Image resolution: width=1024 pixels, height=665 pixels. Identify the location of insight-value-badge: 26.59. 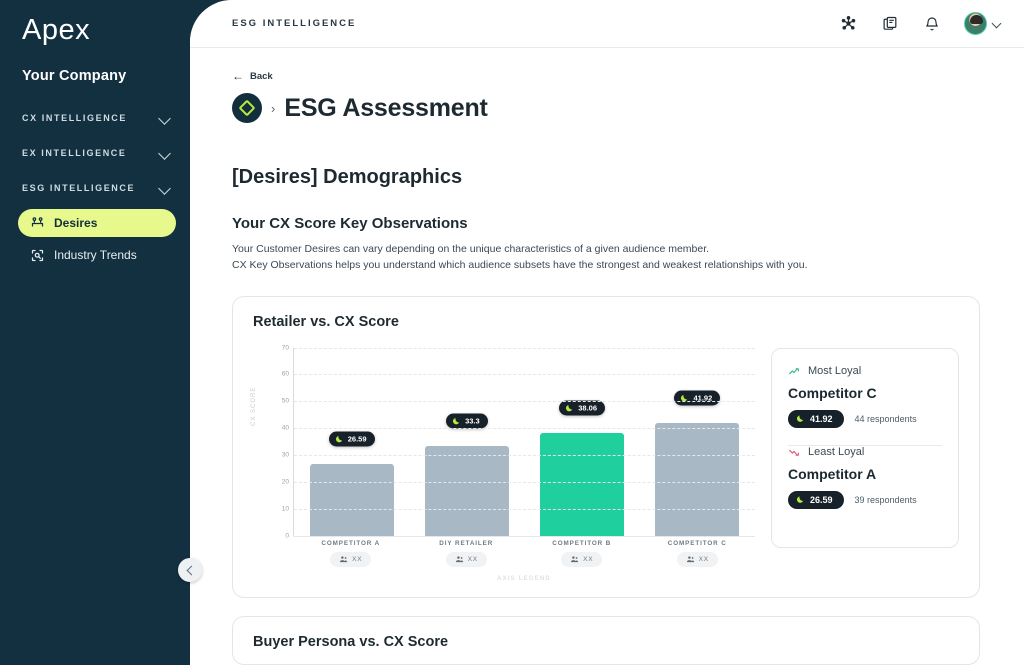
(816, 499).